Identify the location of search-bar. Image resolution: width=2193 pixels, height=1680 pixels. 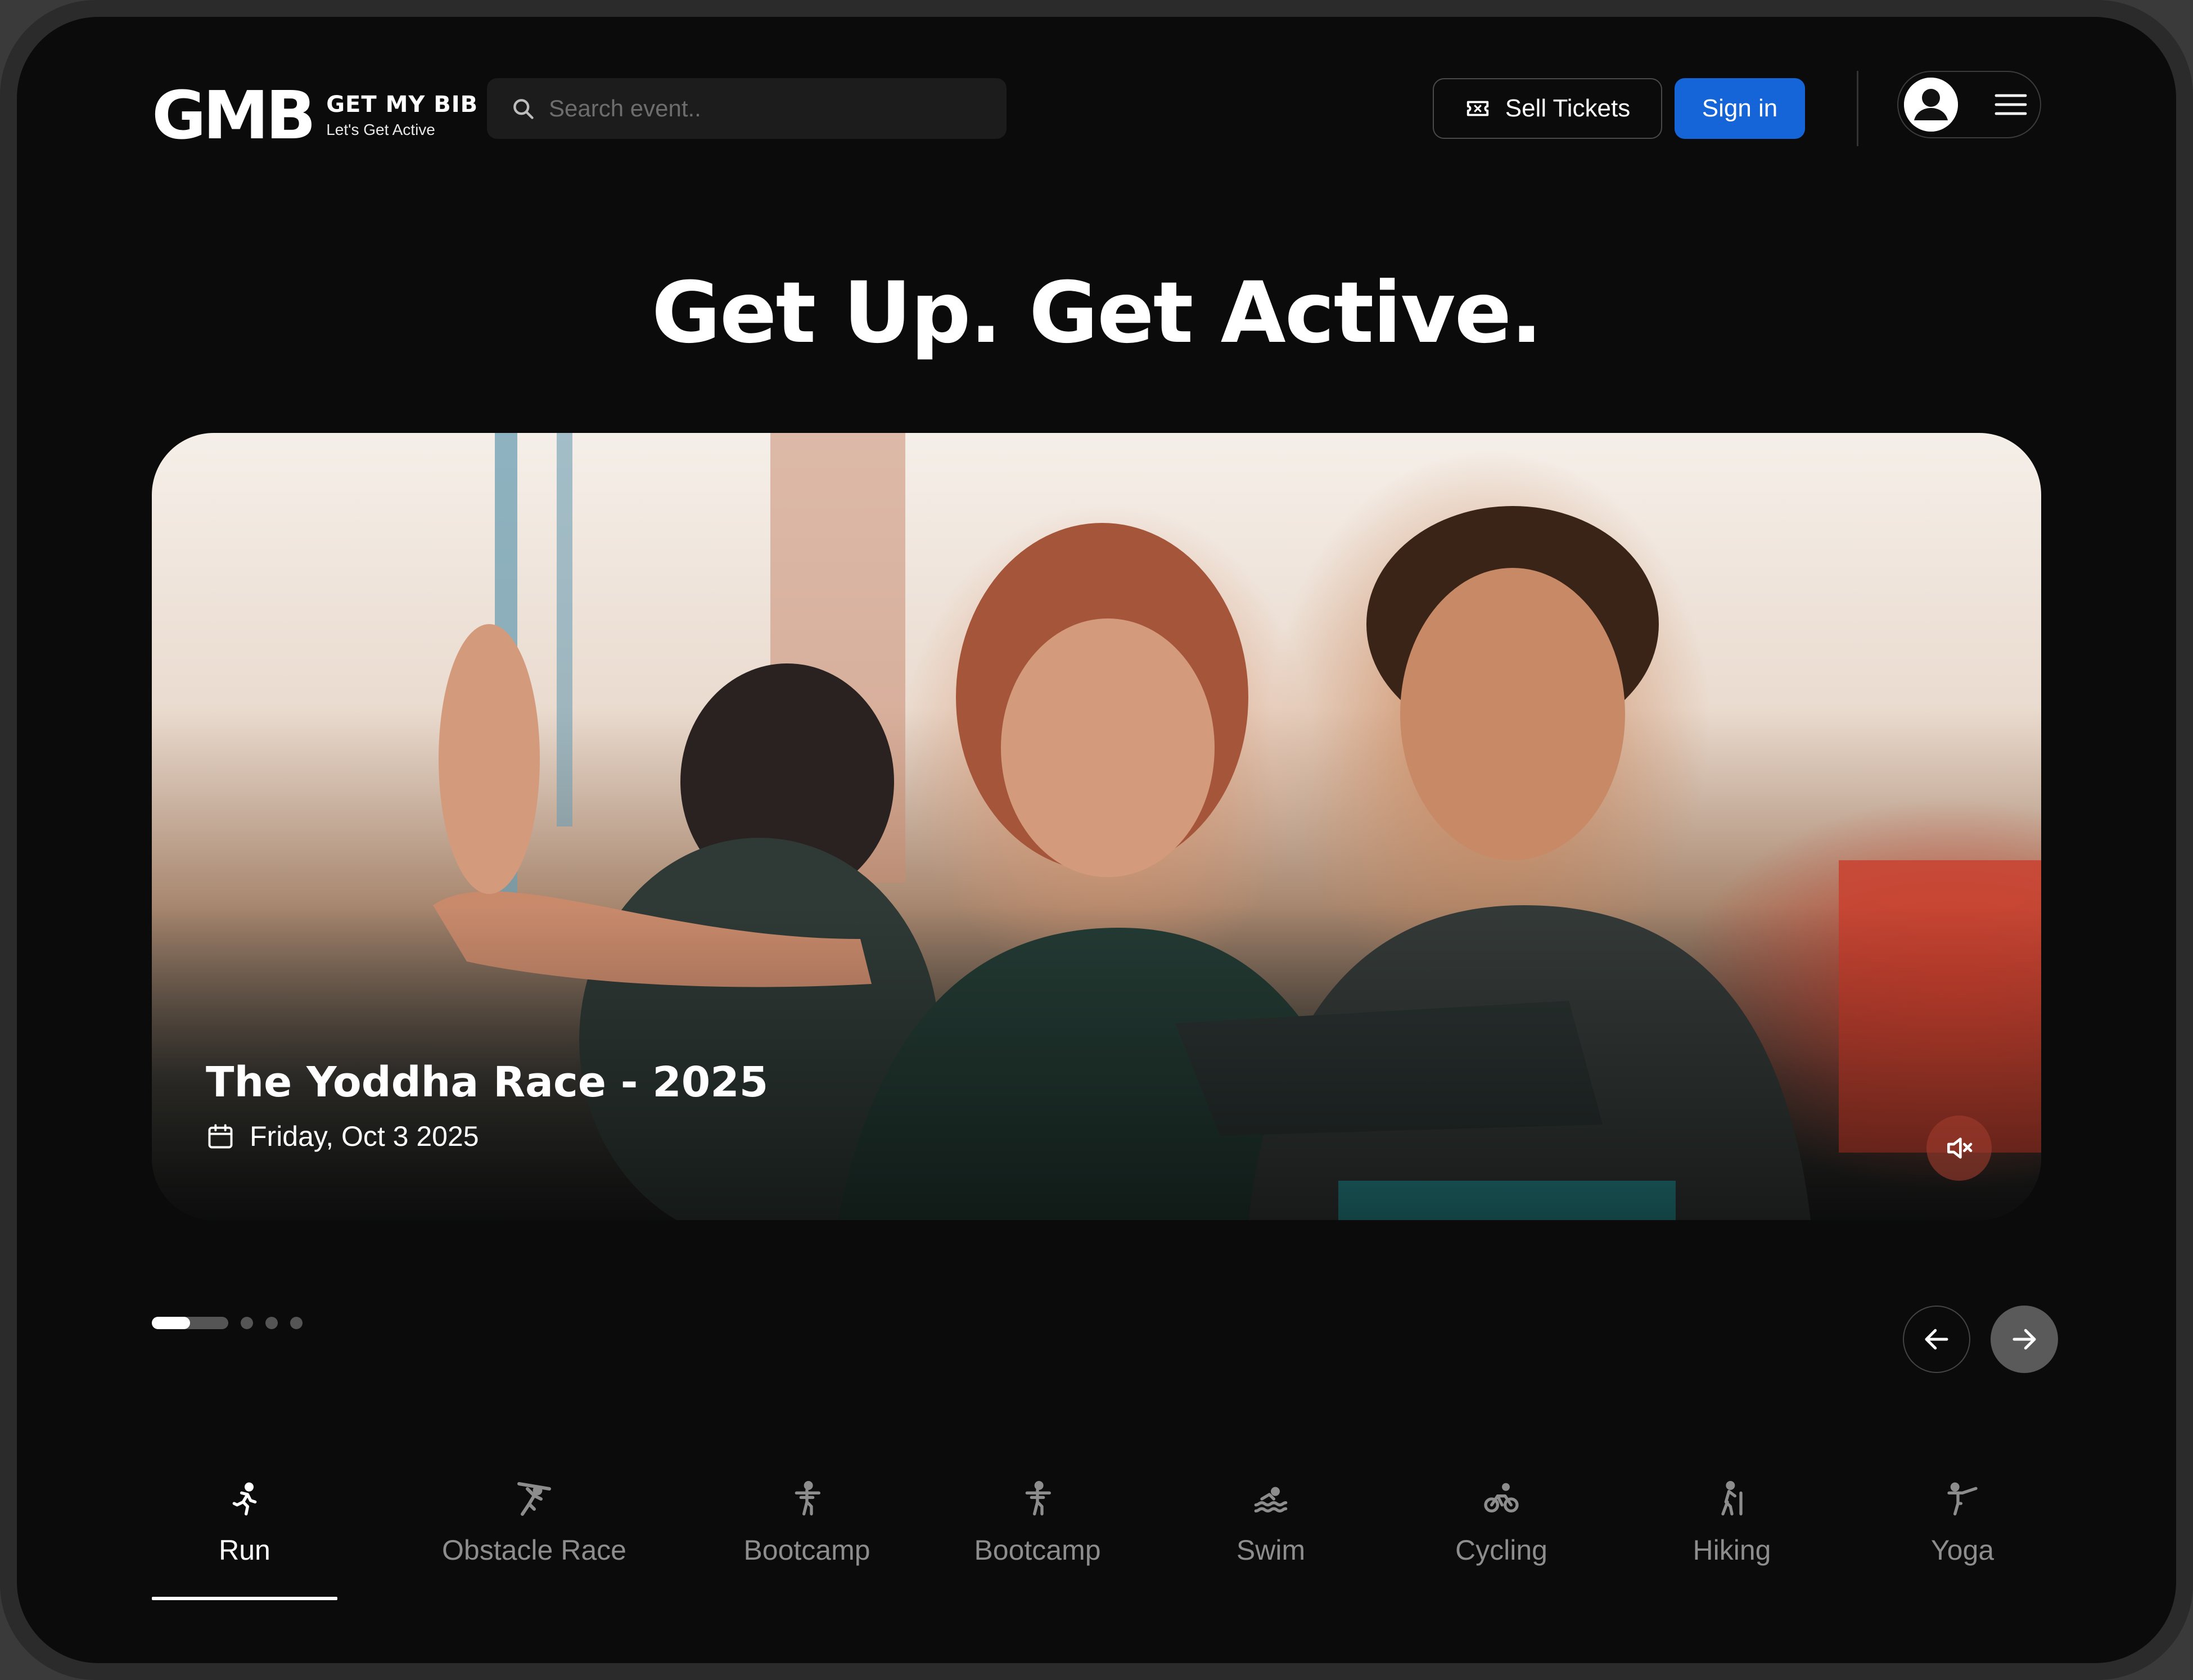
(747, 108).